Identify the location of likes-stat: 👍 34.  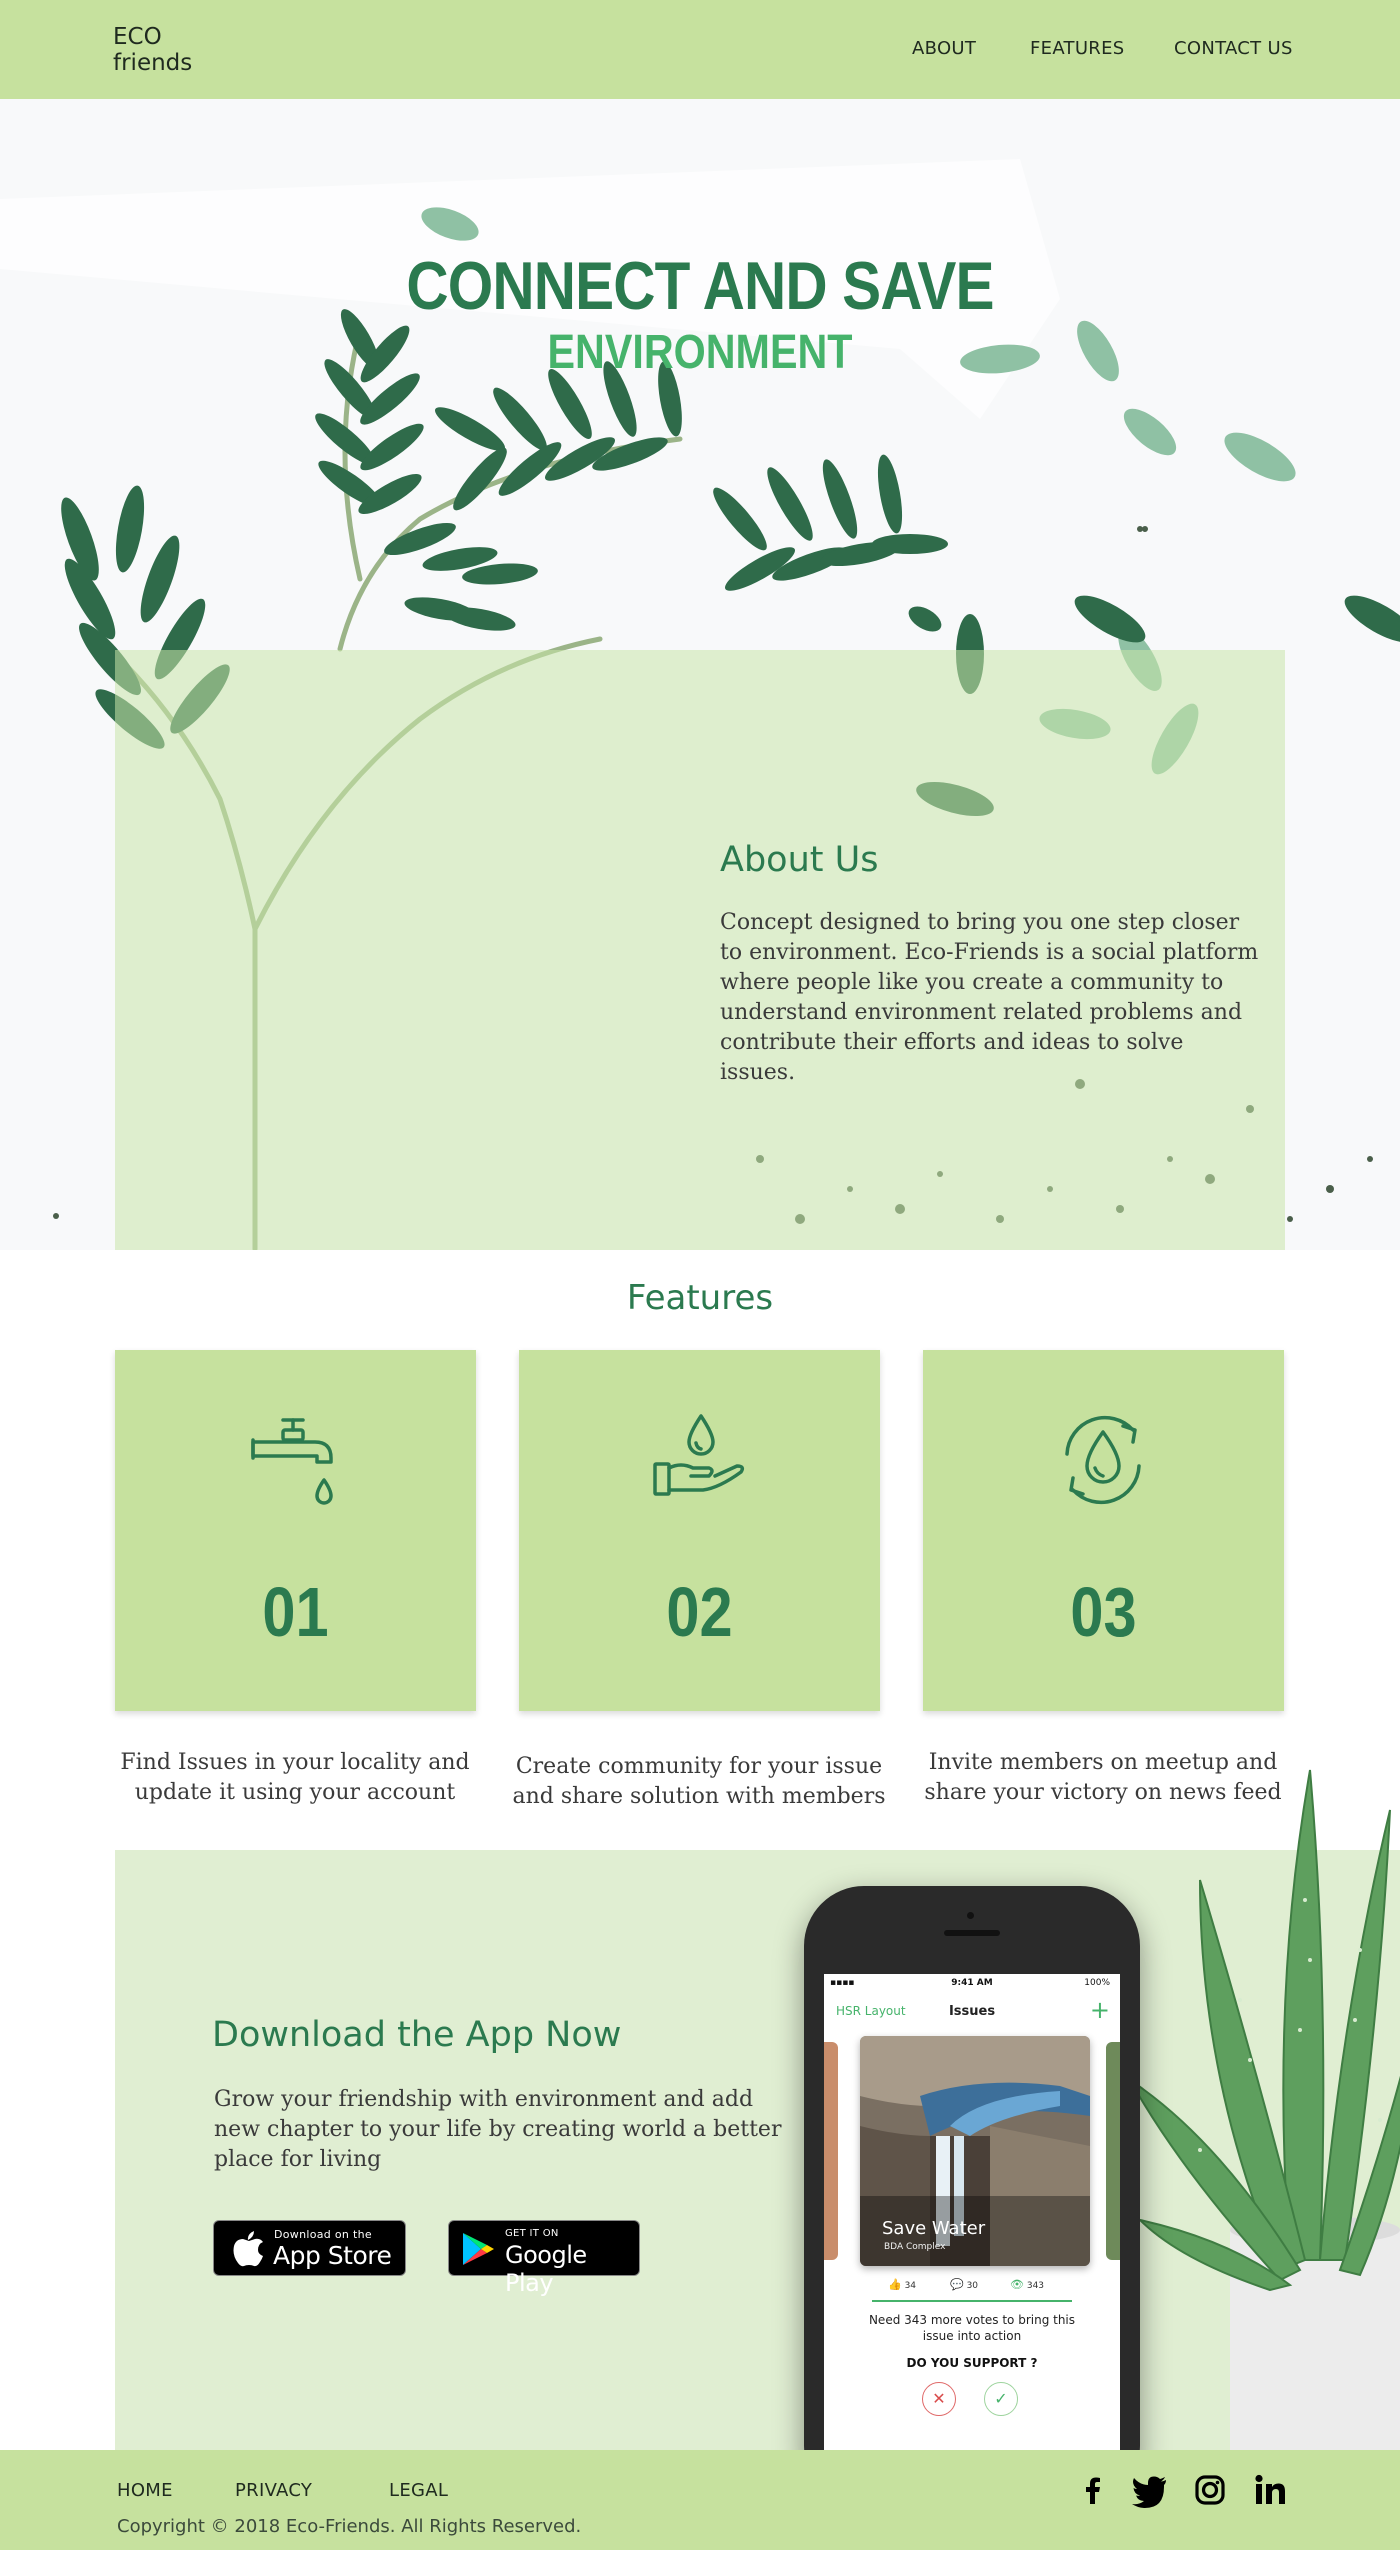
(902, 2284).